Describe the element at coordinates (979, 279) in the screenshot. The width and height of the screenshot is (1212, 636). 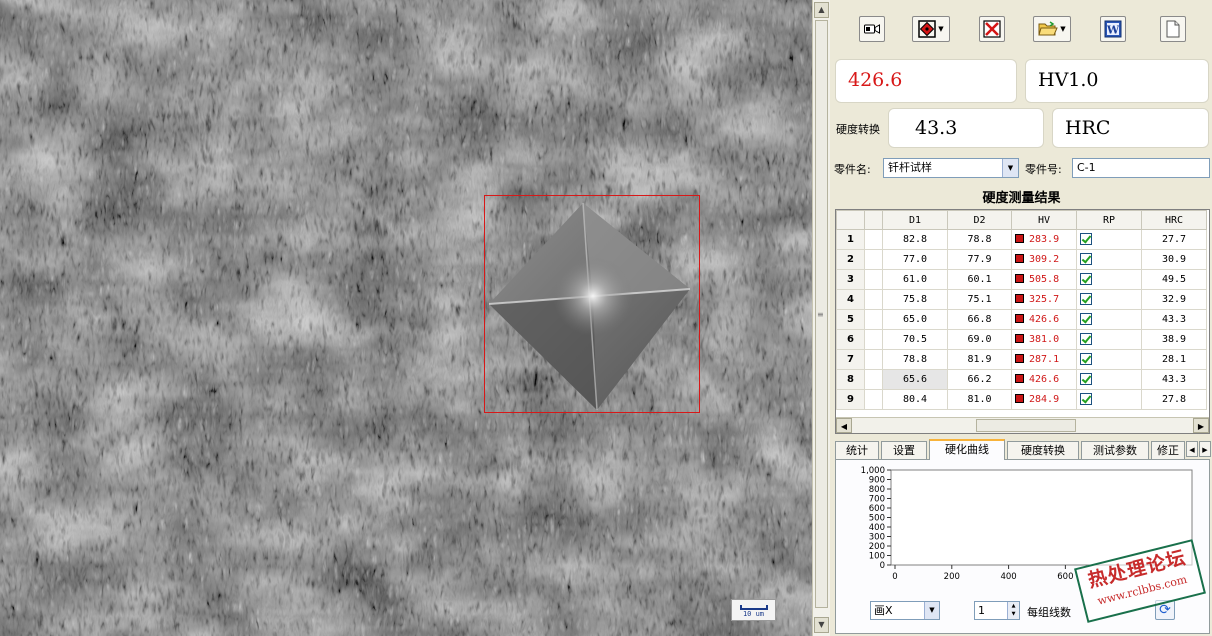
I see `cell-d2: 60.1` at that location.